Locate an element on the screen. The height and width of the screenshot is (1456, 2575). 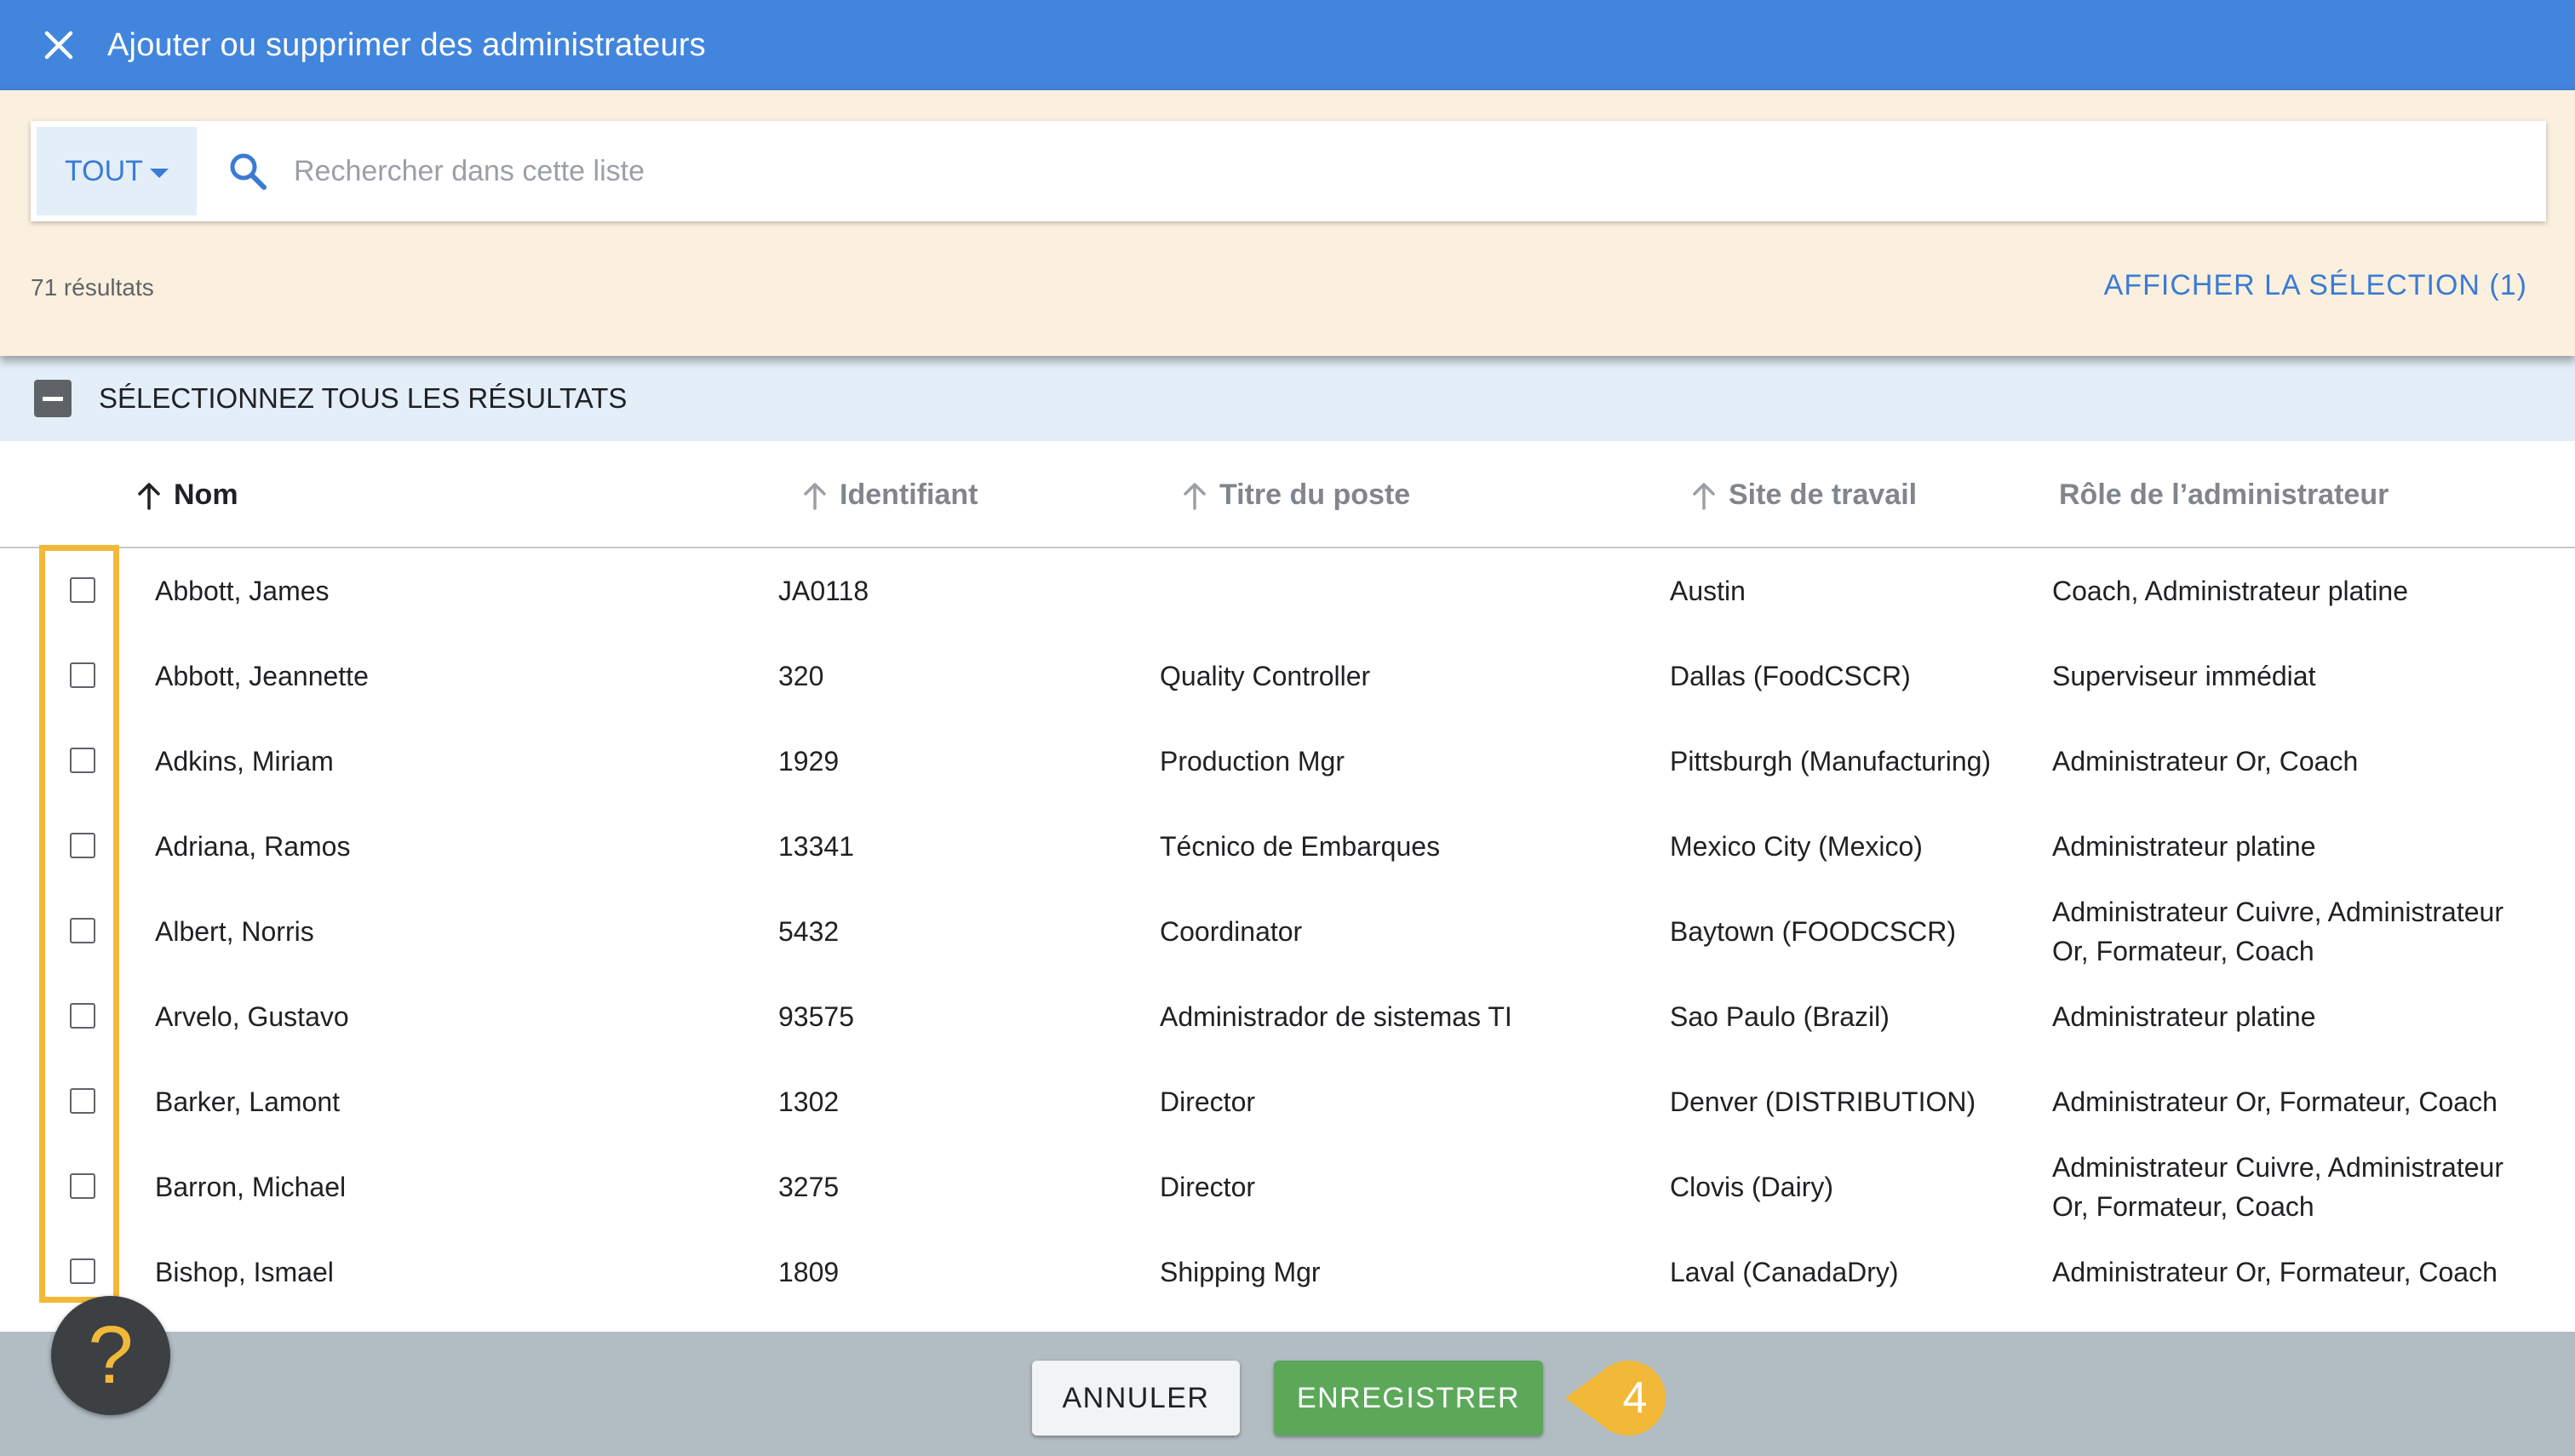
search-input is located at coordinates (1358, 171).